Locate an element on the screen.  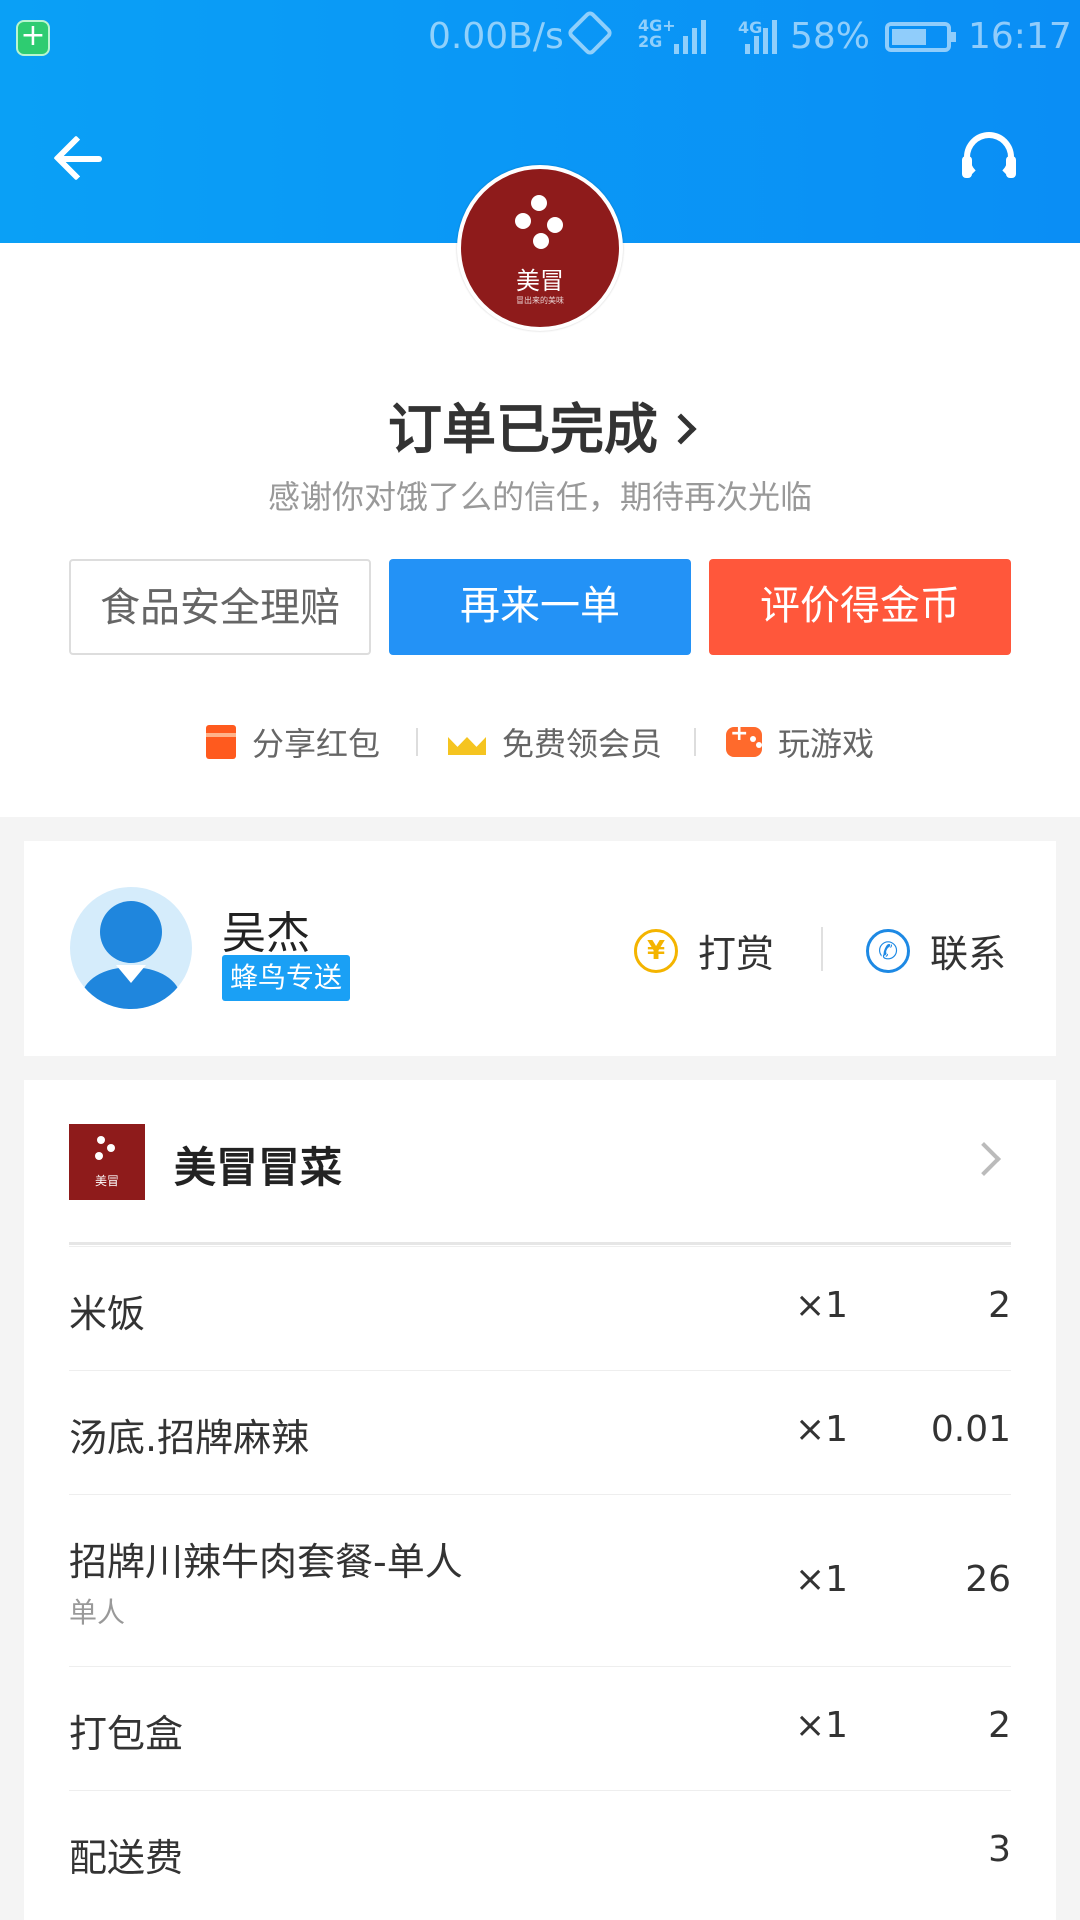
order-status-subtitle: 感谢你对饿了么的信任，期待再次光临 is located at coordinates (539, 497).